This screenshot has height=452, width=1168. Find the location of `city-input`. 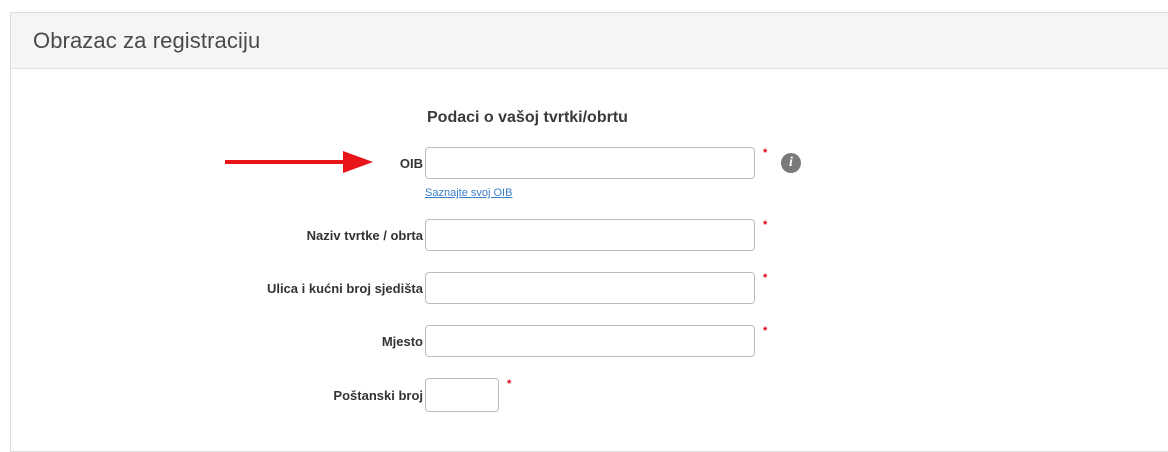

city-input is located at coordinates (590, 341).